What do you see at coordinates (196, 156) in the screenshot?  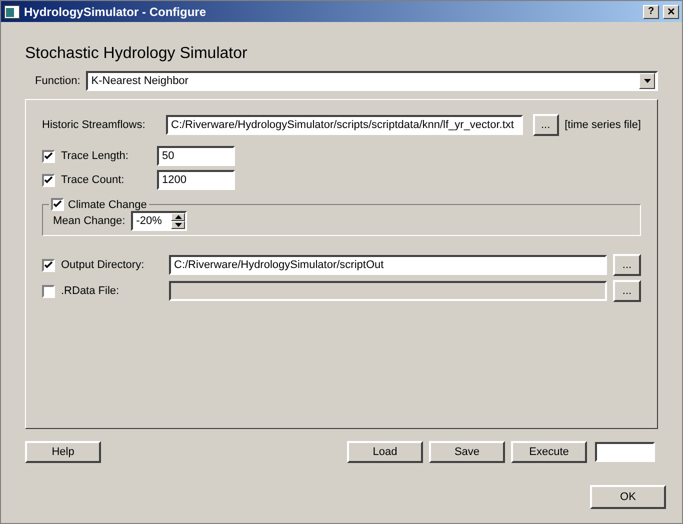 I see `trace-field: 50` at bounding box center [196, 156].